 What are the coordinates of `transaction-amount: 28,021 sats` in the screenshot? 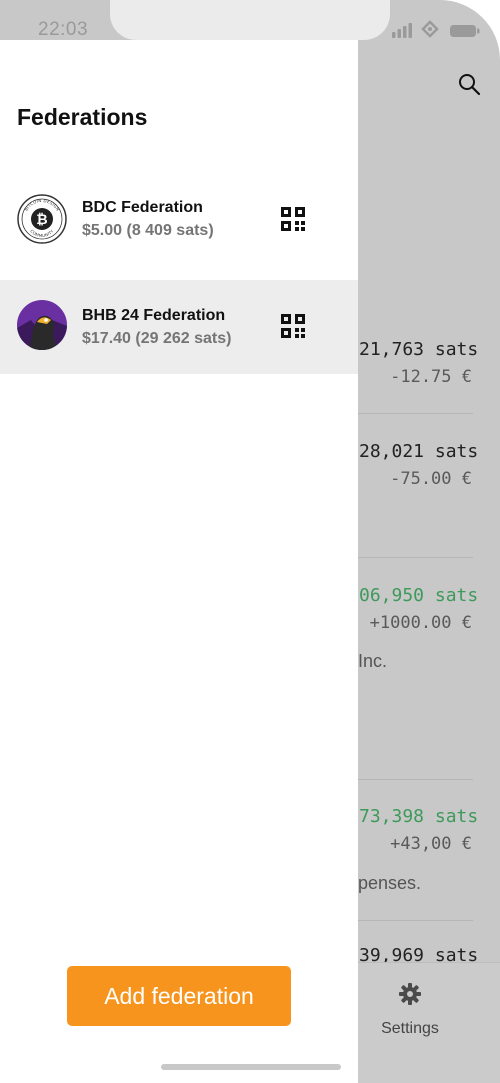 It's located at (419, 451).